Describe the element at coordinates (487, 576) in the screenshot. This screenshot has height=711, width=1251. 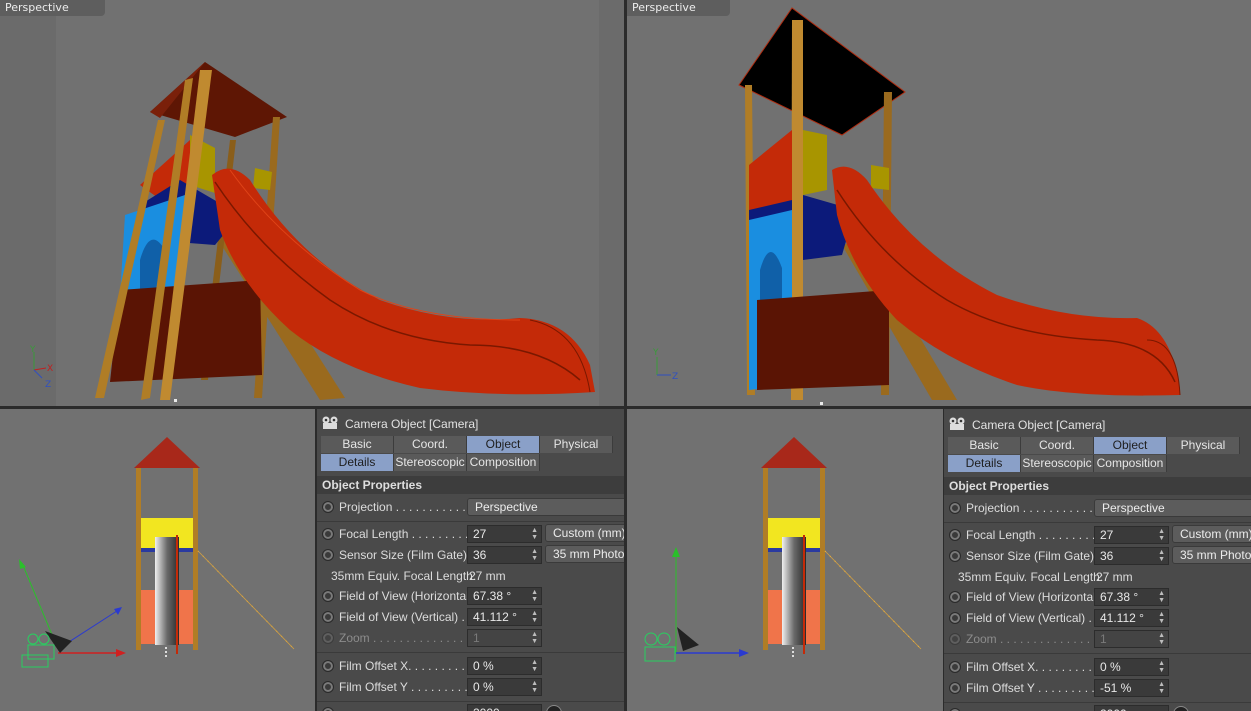
I see `equiv-focal-value: 27 mm` at that location.